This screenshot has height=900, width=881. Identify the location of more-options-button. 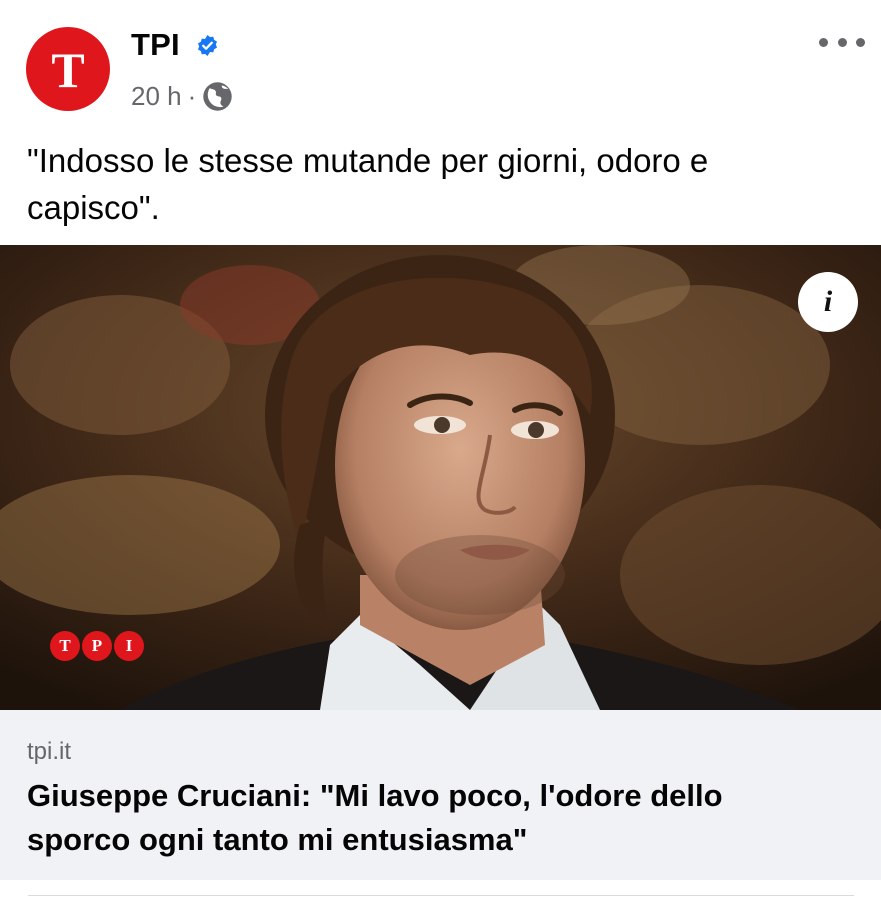
(842, 42).